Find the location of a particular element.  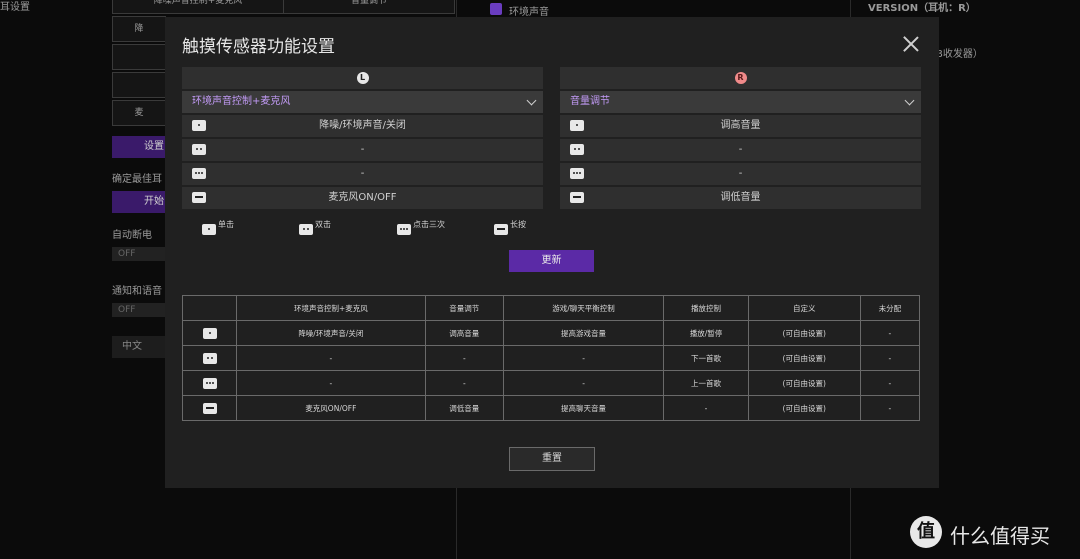

right-function-select: 音量调节 is located at coordinates (740, 102).